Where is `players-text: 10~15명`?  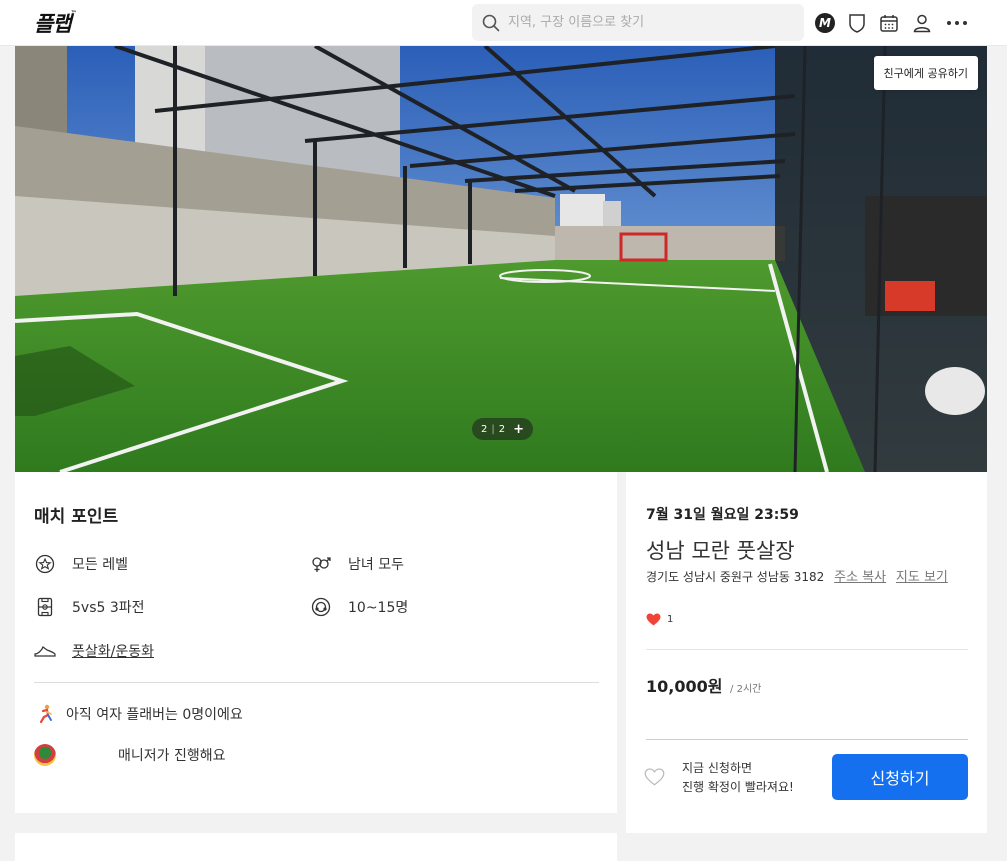 players-text: 10~15명 is located at coordinates (378, 608).